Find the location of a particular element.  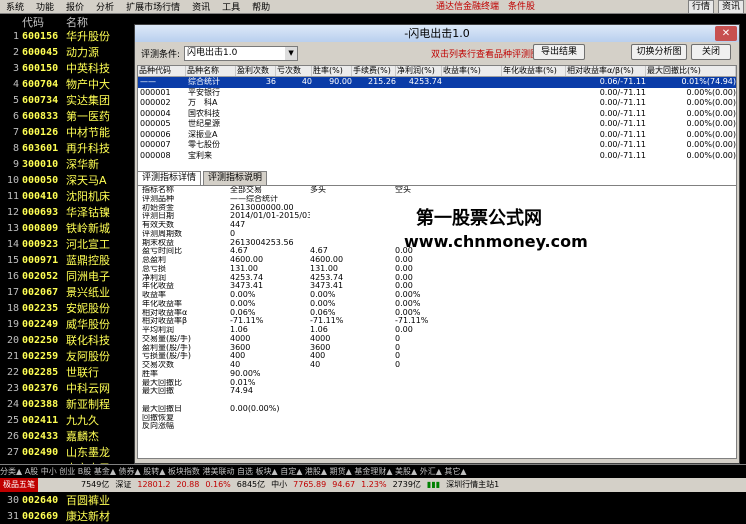

stock-row: 16 002052 同洲电子 is located at coordinates (67, 276).